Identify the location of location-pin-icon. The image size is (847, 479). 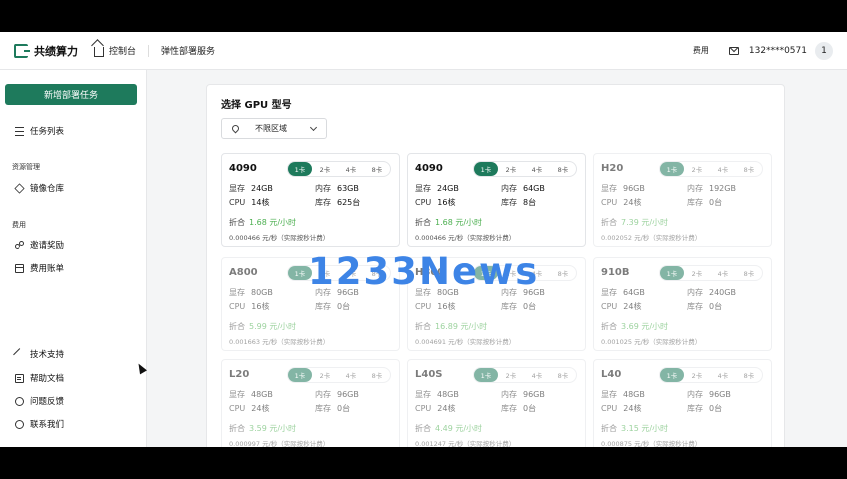
(235, 128).